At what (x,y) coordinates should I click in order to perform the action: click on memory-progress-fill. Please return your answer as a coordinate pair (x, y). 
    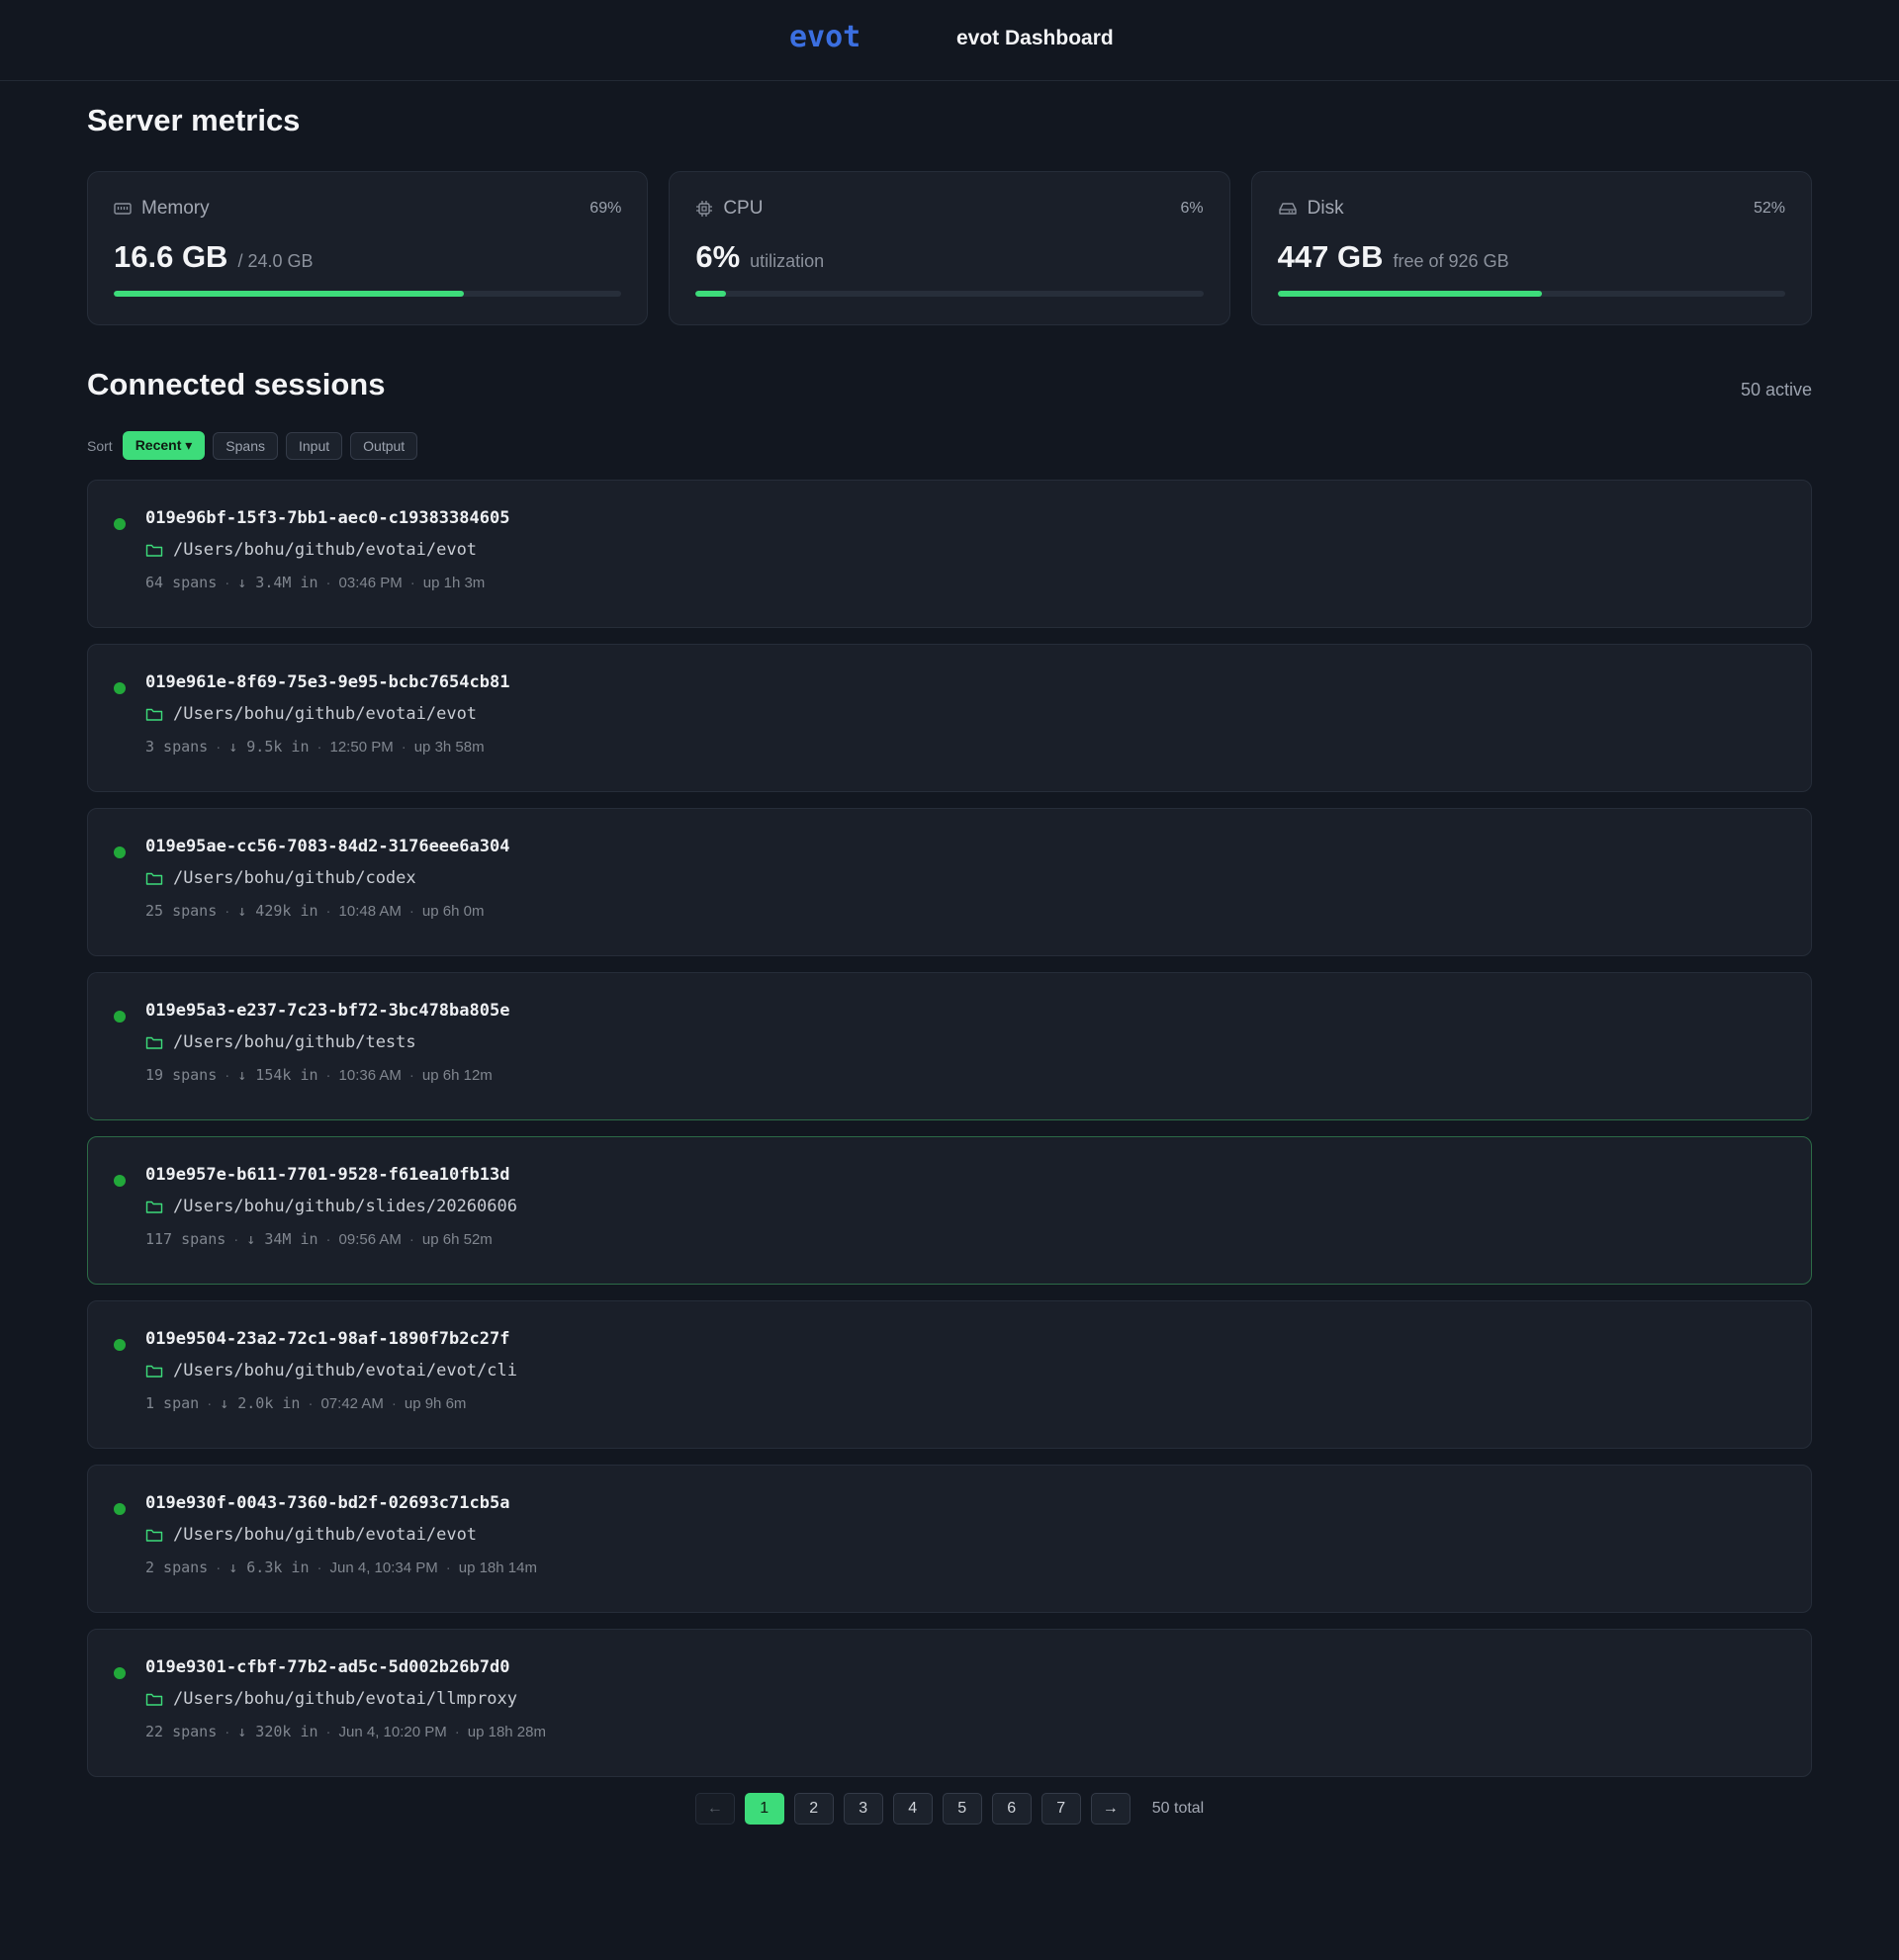
    Looking at the image, I should click on (289, 294).